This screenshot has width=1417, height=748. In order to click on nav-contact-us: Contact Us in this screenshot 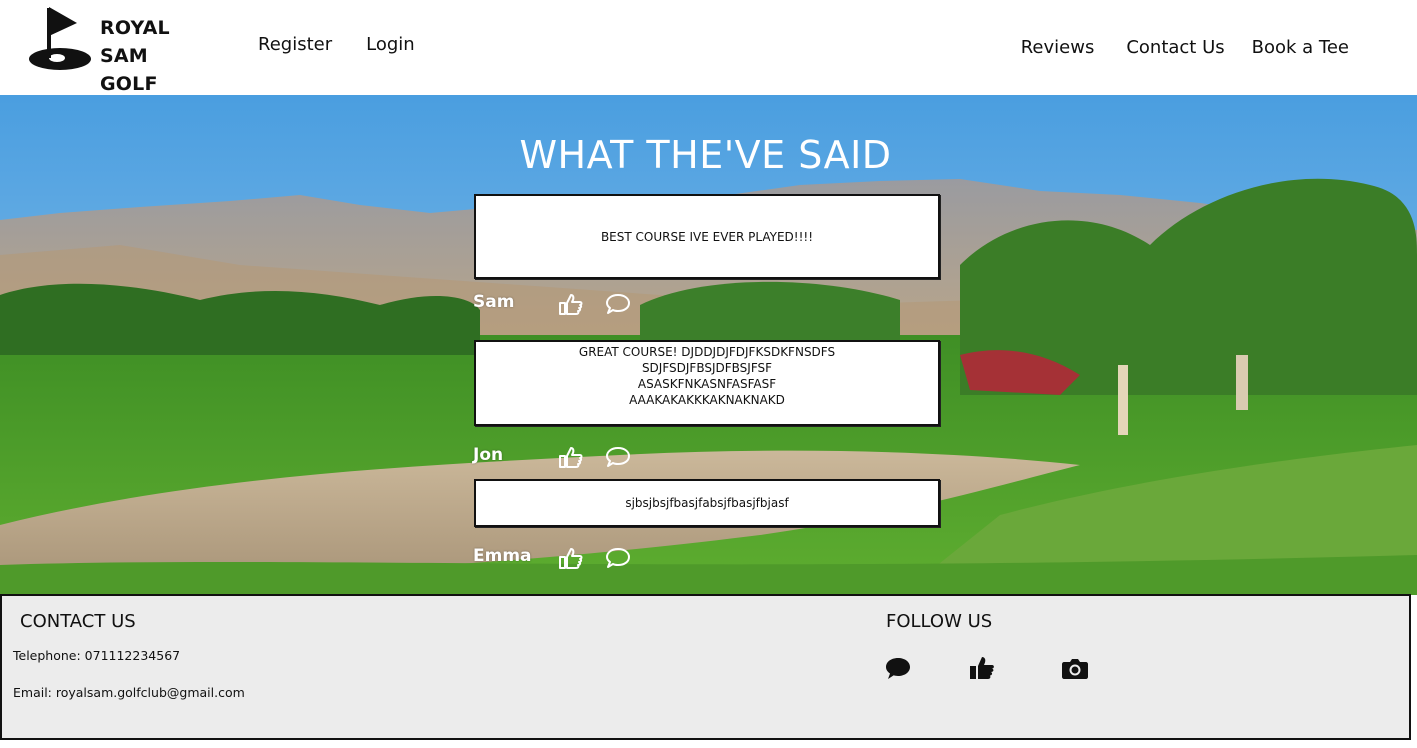, I will do `click(1175, 47)`.